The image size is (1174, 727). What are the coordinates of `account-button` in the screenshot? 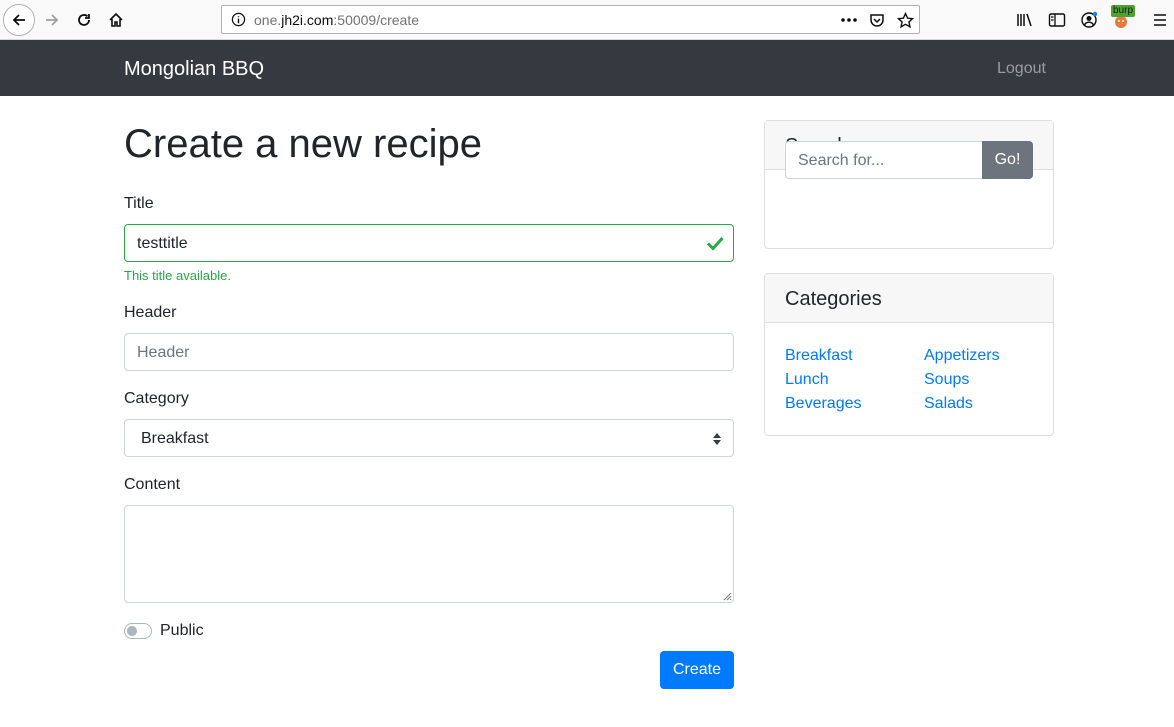 It's located at (1089, 20).